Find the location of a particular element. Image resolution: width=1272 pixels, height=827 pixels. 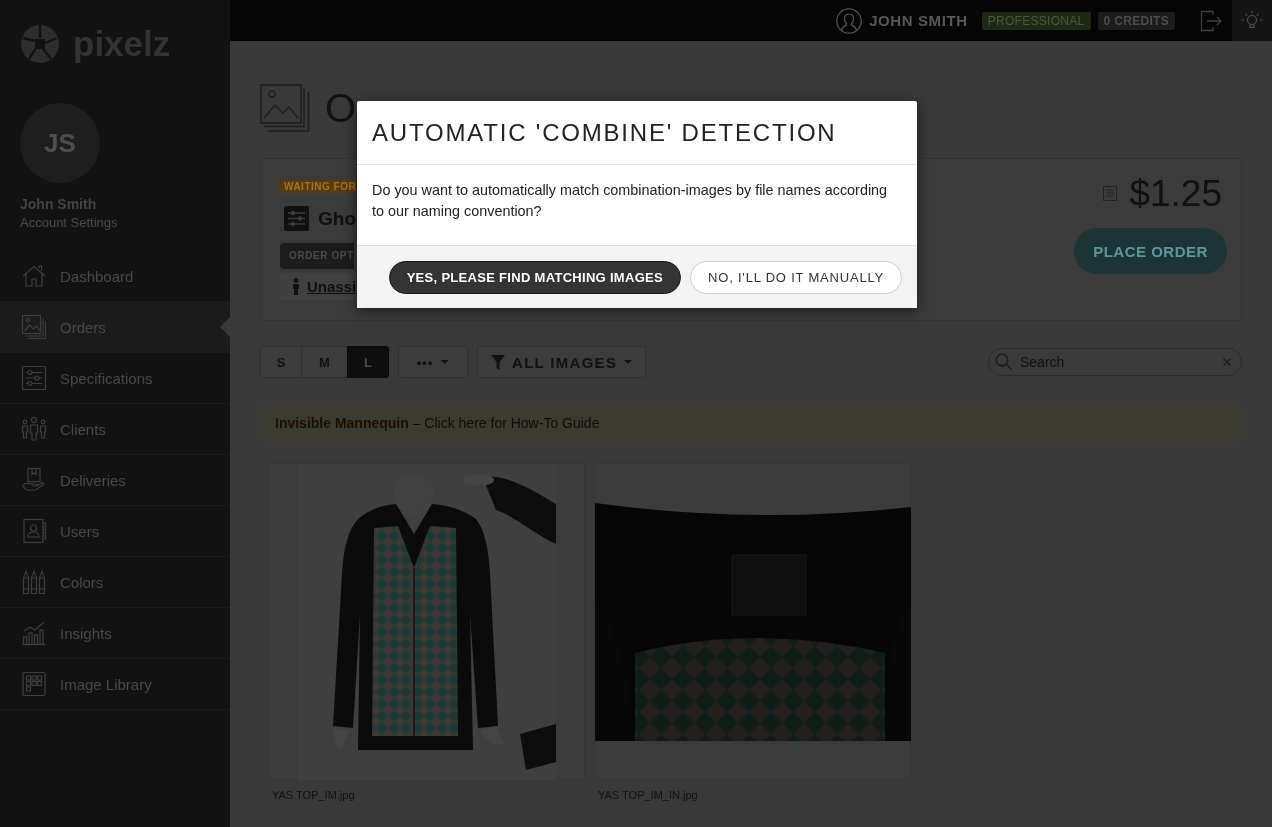

lightbulb-button is located at coordinates (1252, 20).